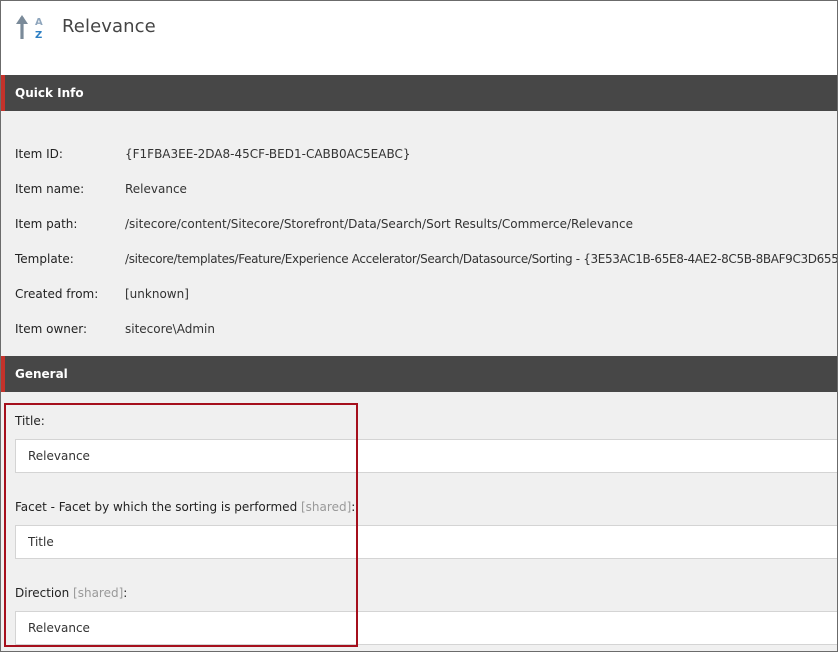  What do you see at coordinates (426, 628) in the screenshot?
I see `direction-field` at bounding box center [426, 628].